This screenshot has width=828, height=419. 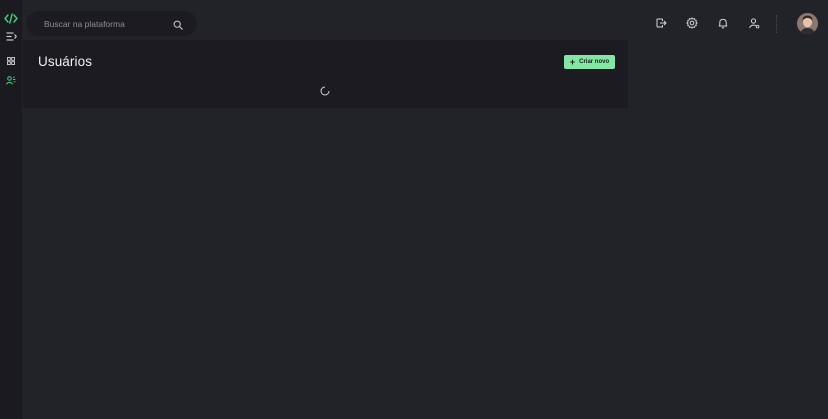 What do you see at coordinates (325, 89) in the screenshot?
I see `loading-spinner-icon` at bounding box center [325, 89].